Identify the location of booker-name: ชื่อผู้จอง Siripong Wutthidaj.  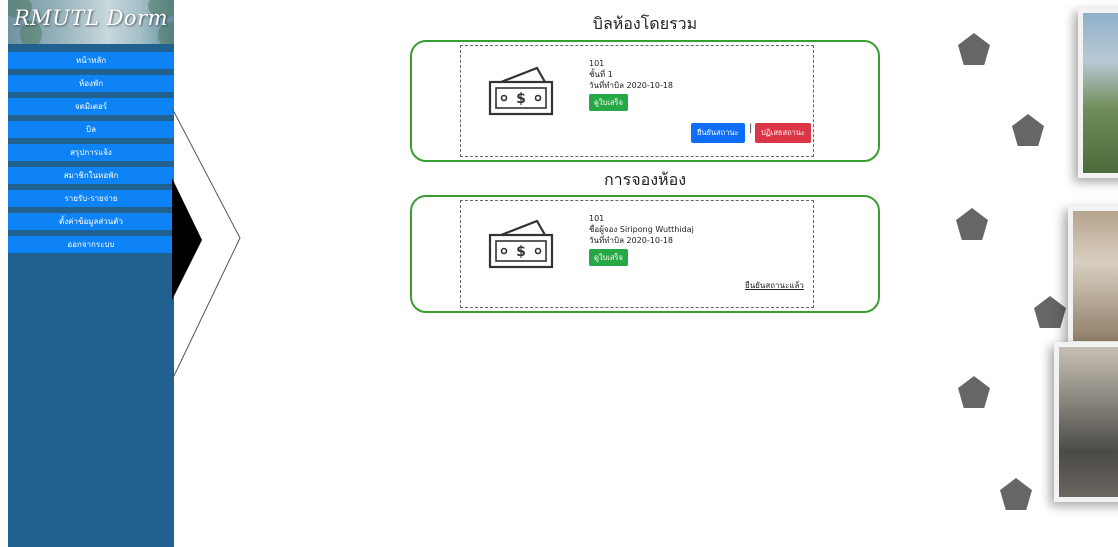
(641, 229).